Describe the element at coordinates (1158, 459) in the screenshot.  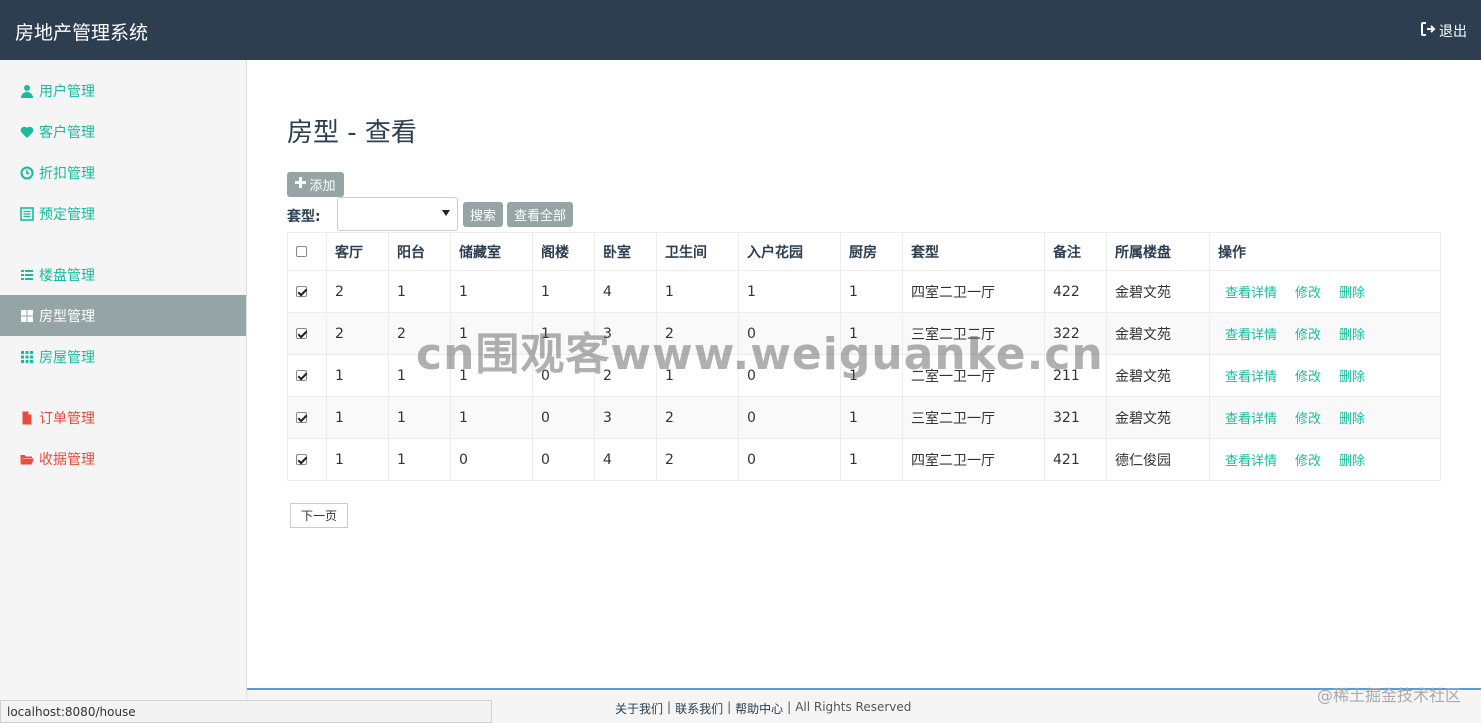
I see `table-cell: 德仁俊园` at that location.